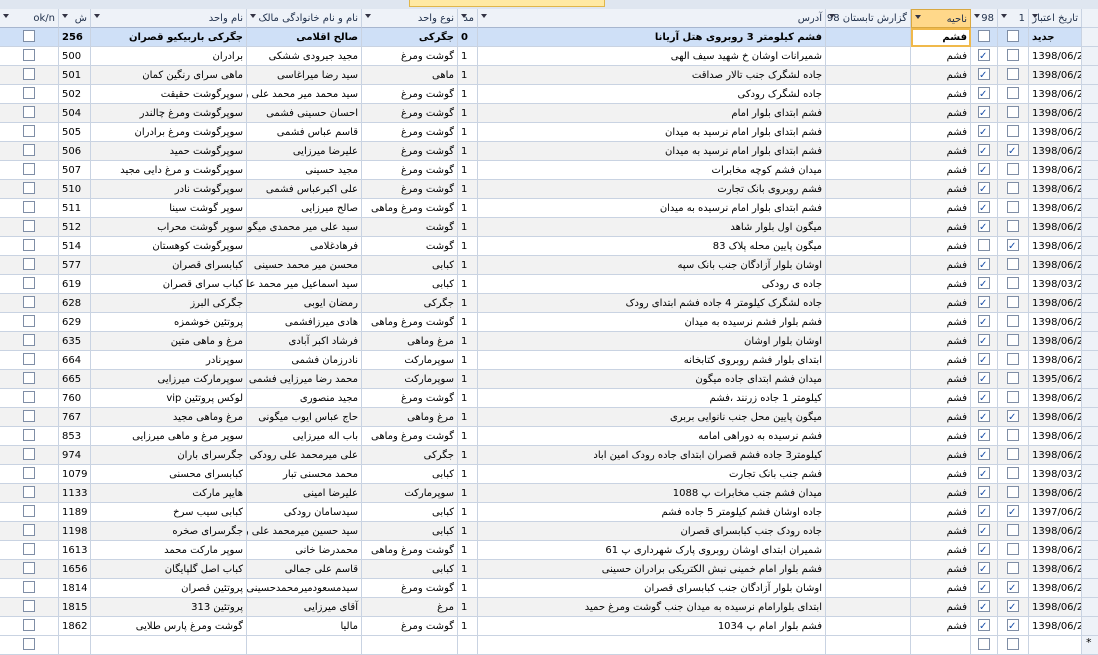 The height and width of the screenshot is (655, 1098). I want to click on cell-owner: رمضان ایوبی, so click(304, 303).